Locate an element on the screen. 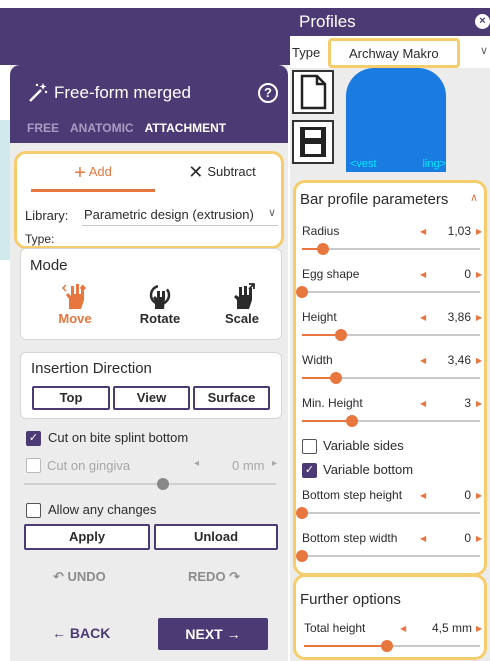  height-slider is located at coordinates (391, 335).